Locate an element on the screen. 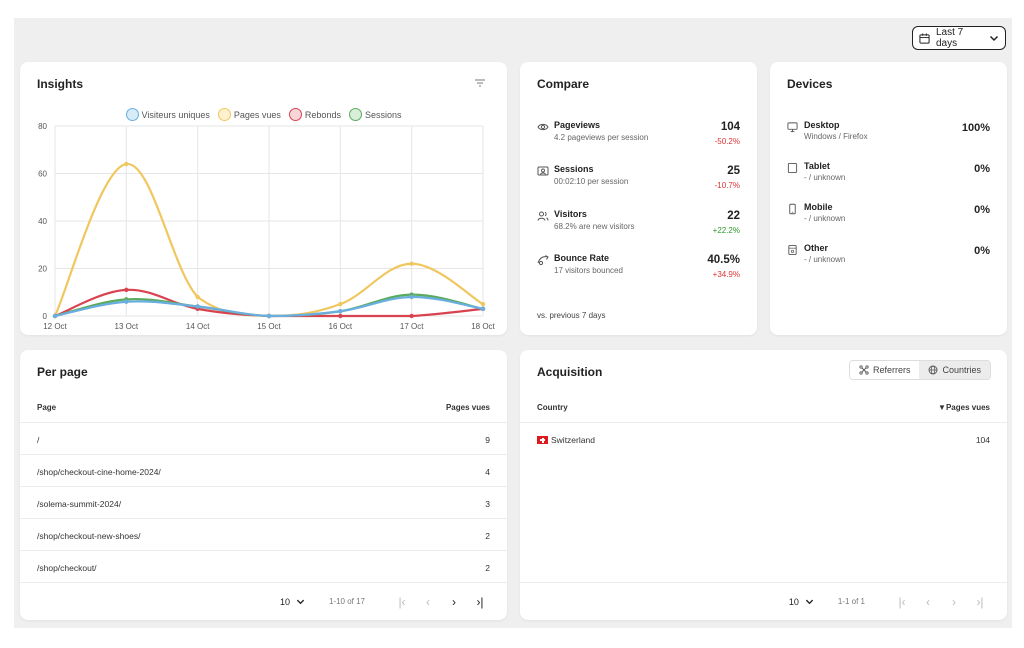 This screenshot has width=1024, height=648. sessions-icon is located at coordinates (543, 171).